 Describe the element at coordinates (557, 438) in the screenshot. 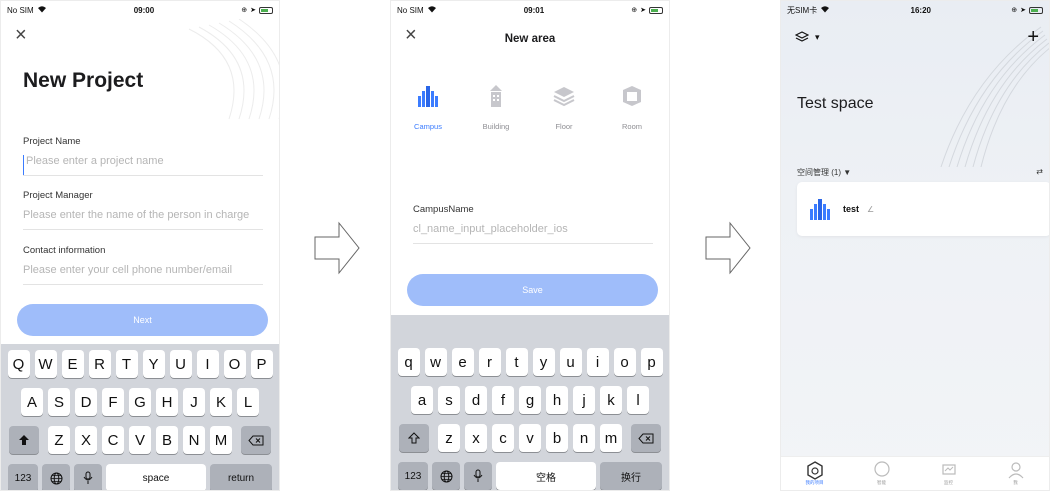

I see `key: b` at that location.